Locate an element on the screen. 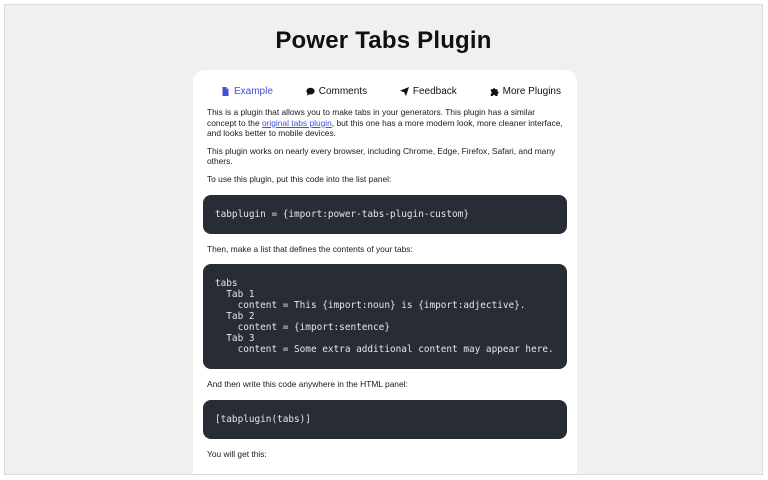  comment-icon is located at coordinates (310, 91).